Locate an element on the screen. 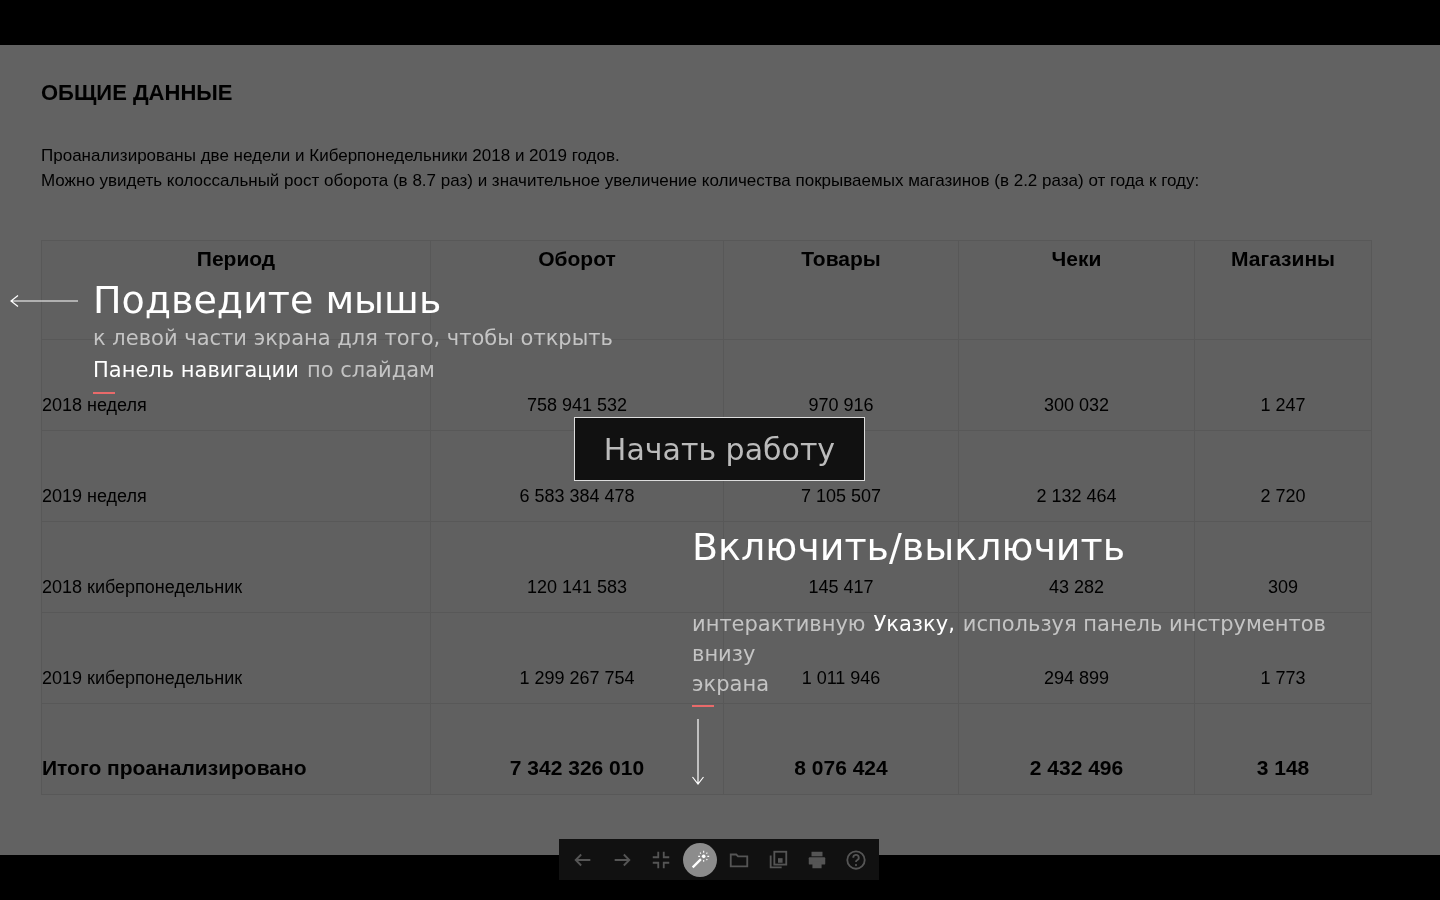 This screenshot has height=900, width=1440. hint-text: интерактивную is located at coordinates (779, 624).